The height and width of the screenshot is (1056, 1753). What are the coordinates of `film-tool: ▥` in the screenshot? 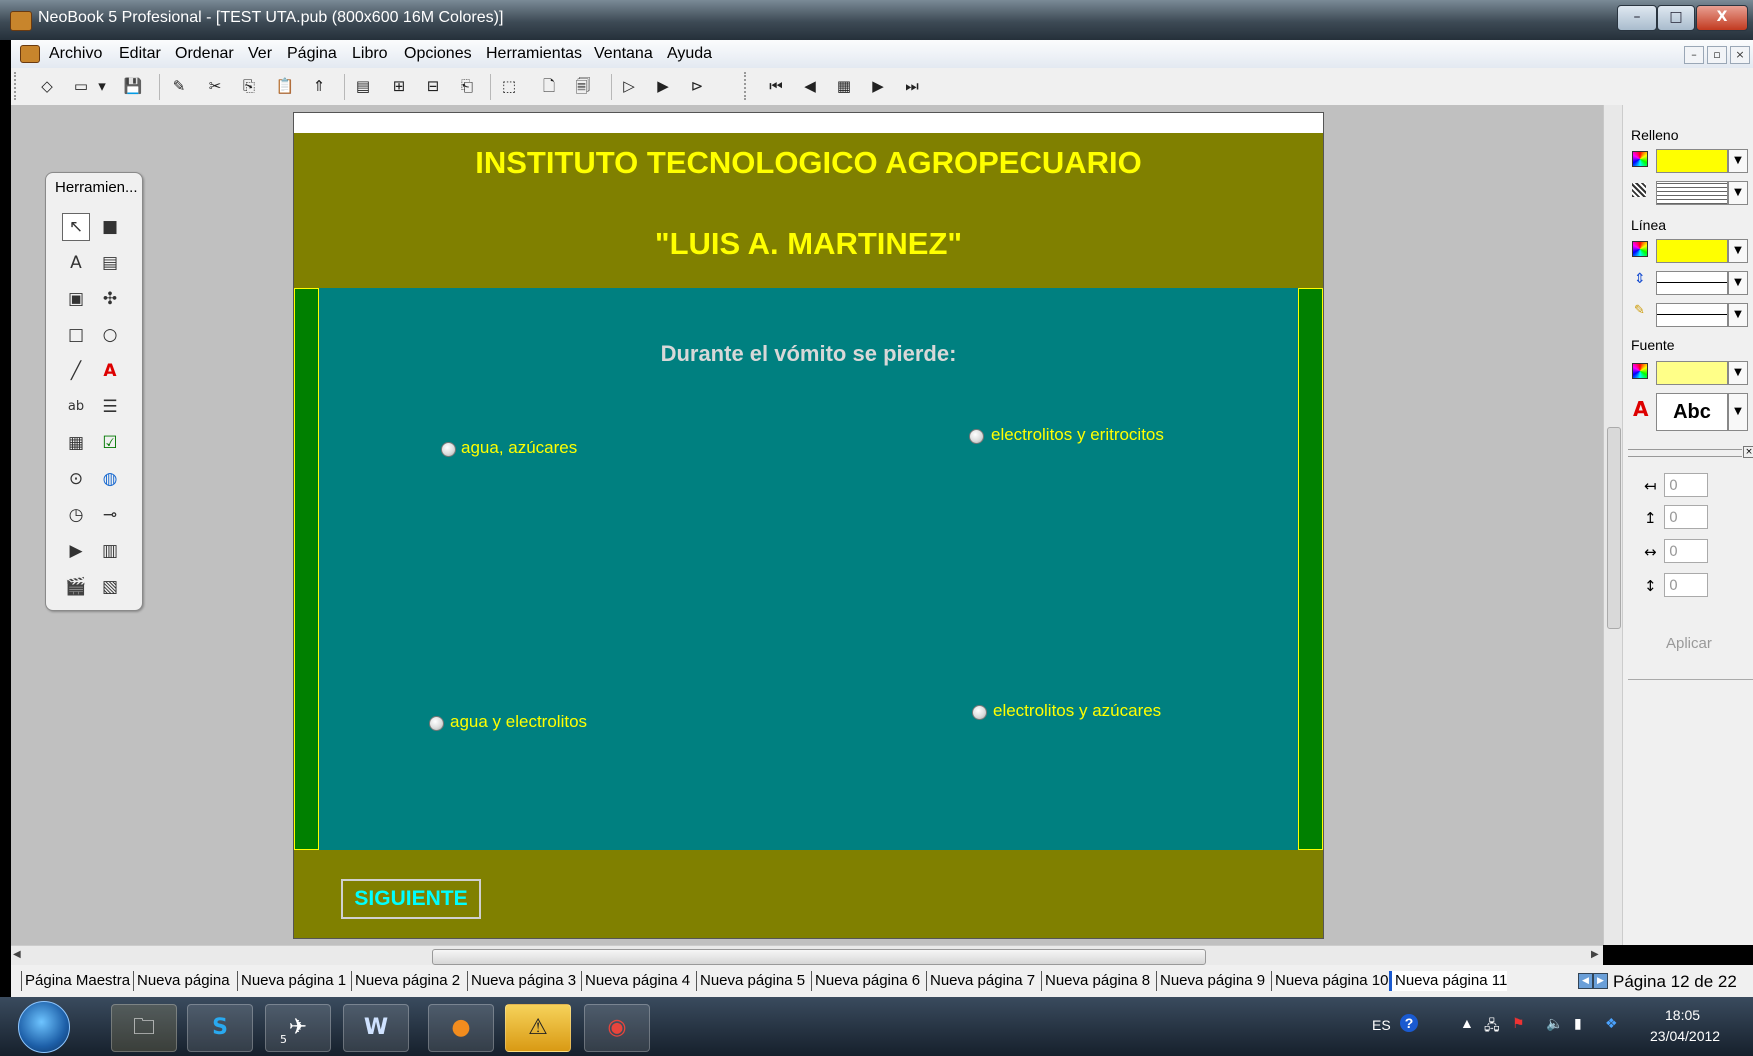 It's located at (110, 551).